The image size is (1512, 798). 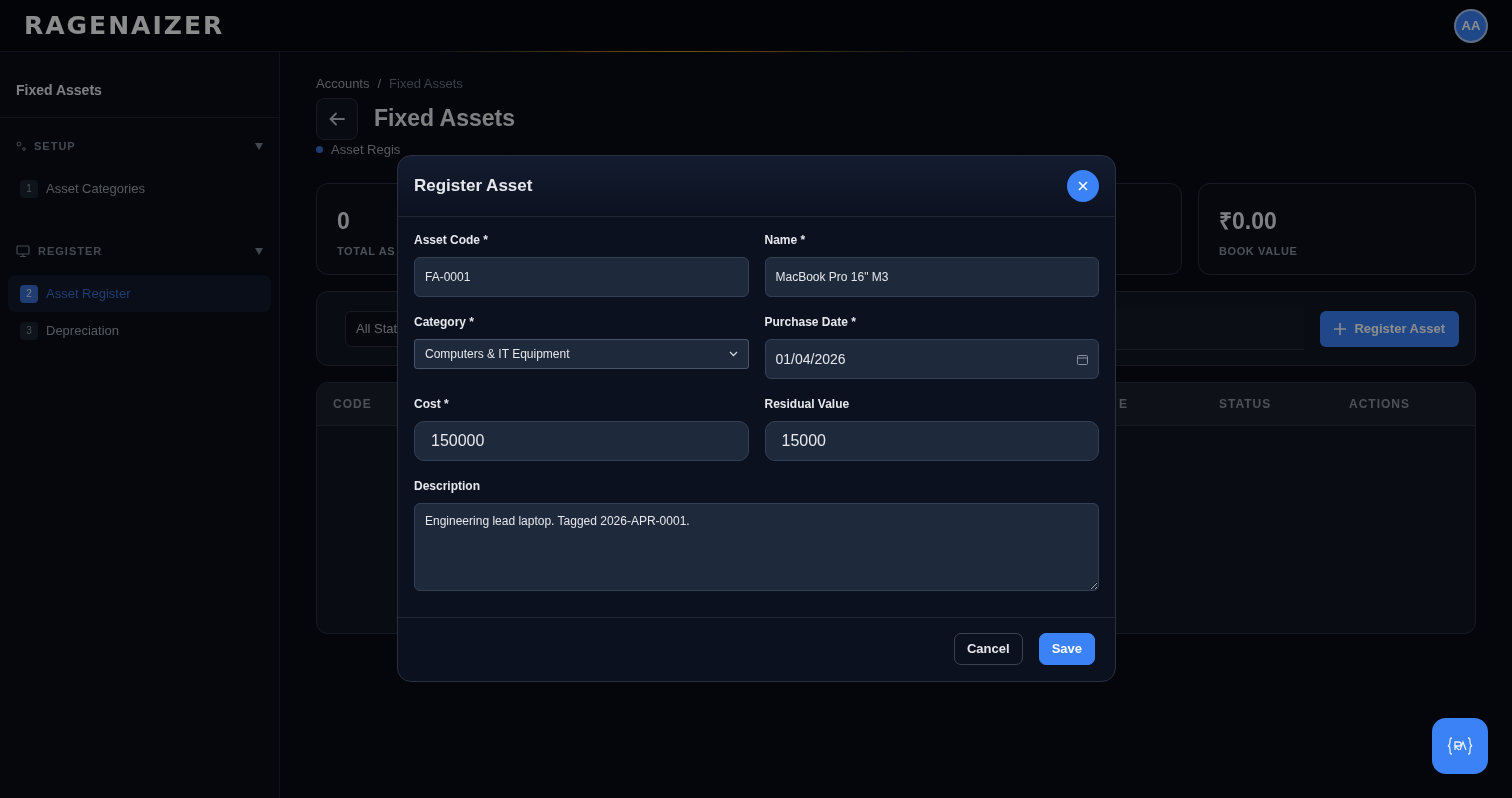 I want to click on assistant-icon, so click(x=1460, y=746).